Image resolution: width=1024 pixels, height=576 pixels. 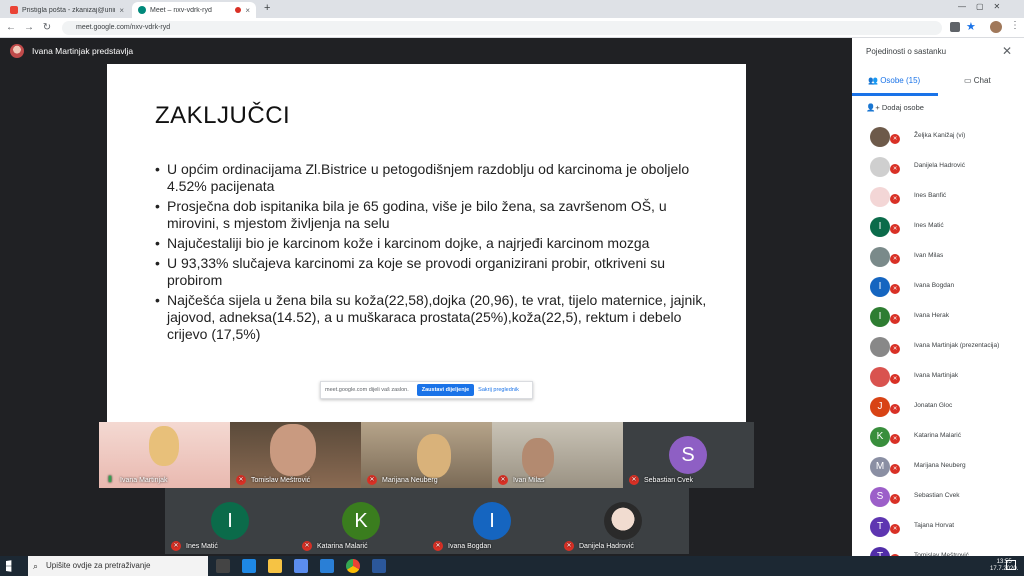 What do you see at coordinates (426, 455) in the screenshot?
I see `participant-tile: ✕ Marijana Neuberg` at bounding box center [426, 455].